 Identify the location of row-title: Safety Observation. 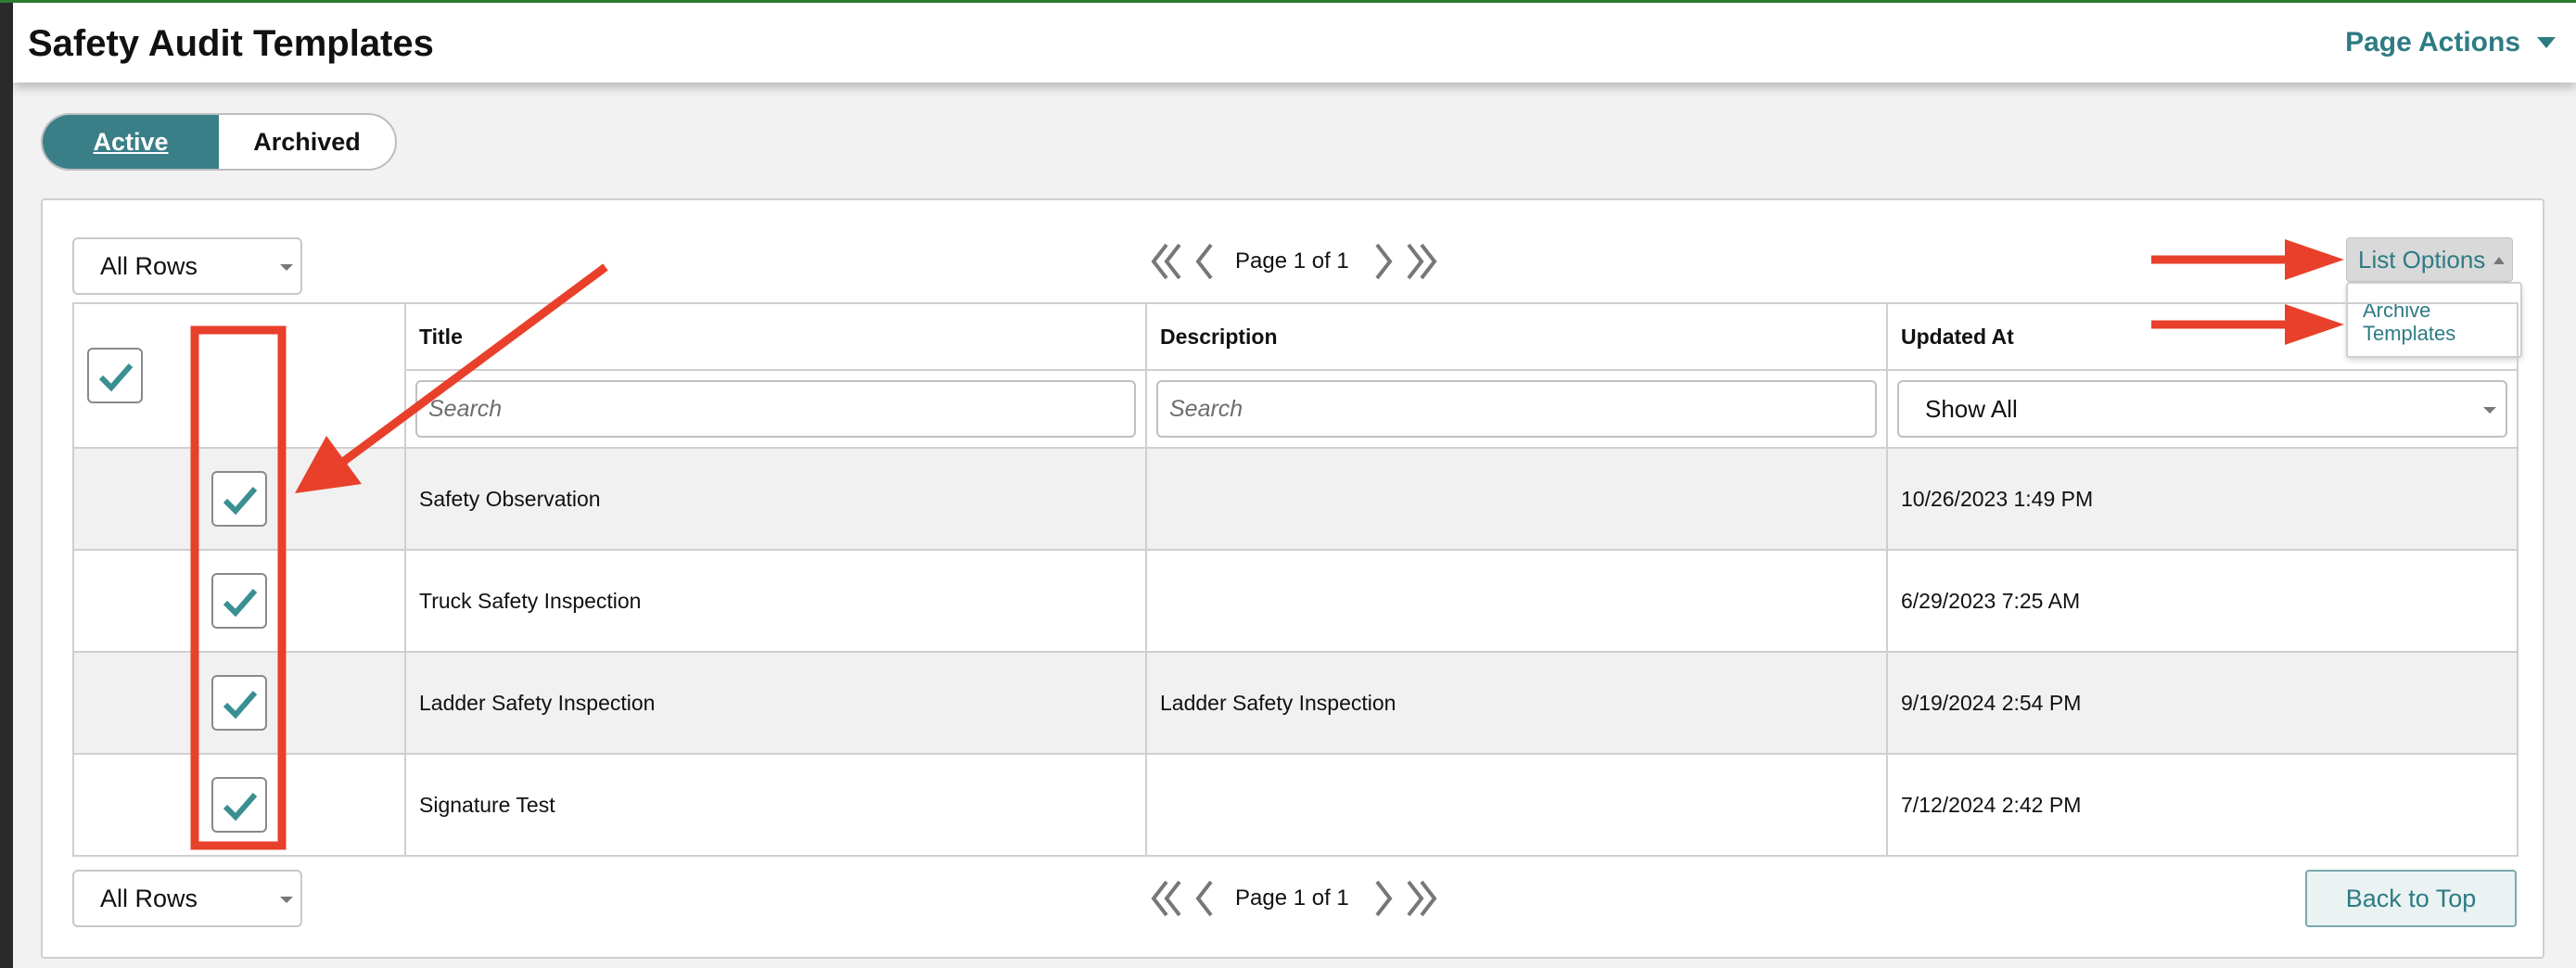
(776, 499).